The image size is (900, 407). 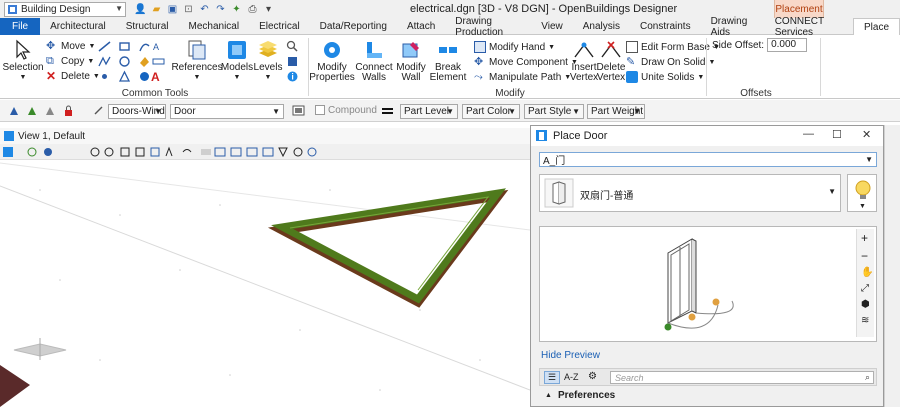 What do you see at coordinates (552, 377) in the screenshot?
I see `list-view-icon: ☰` at bounding box center [552, 377].